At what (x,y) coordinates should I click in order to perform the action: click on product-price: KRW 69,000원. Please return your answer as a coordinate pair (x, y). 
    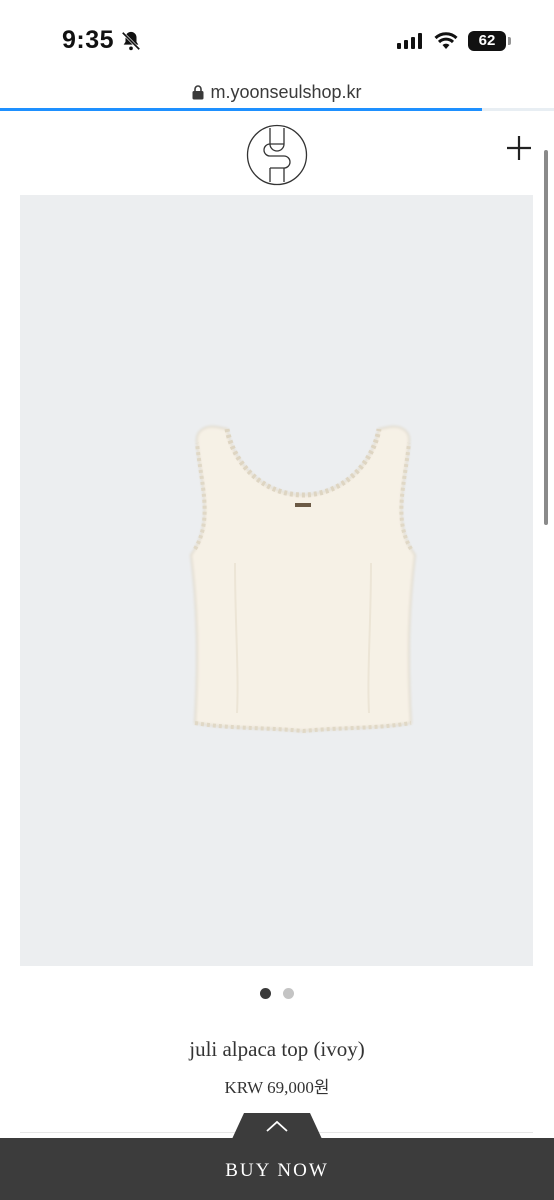
    Looking at the image, I should click on (277, 1087).